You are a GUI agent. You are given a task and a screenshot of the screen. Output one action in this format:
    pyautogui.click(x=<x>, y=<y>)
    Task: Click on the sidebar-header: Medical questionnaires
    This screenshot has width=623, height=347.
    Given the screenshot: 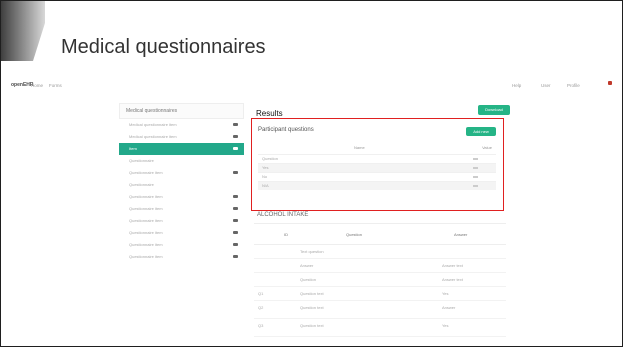 What is the action you would take?
    pyautogui.click(x=181, y=111)
    